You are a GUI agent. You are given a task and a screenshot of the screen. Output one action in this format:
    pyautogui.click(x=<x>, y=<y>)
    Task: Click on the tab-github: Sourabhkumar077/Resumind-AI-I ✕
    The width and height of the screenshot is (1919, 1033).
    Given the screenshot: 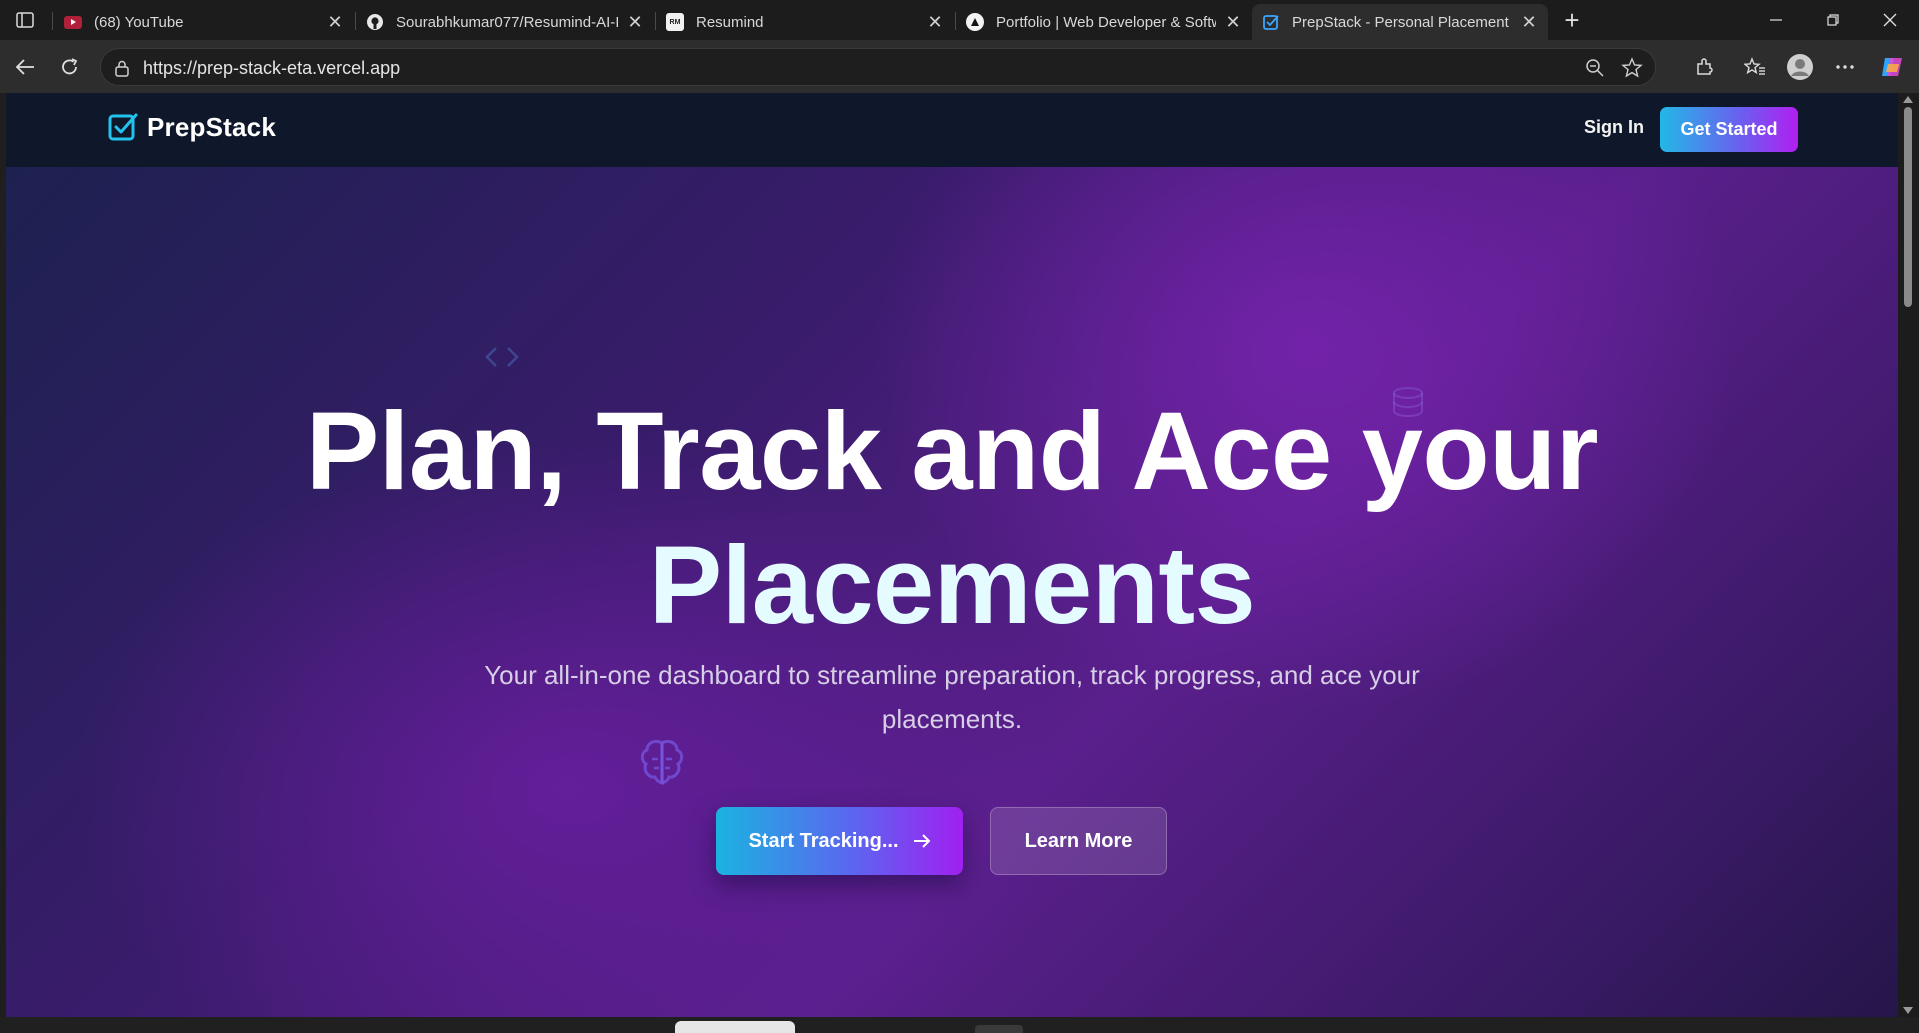 What is the action you would take?
    pyautogui.click(x=505, y=22)
    